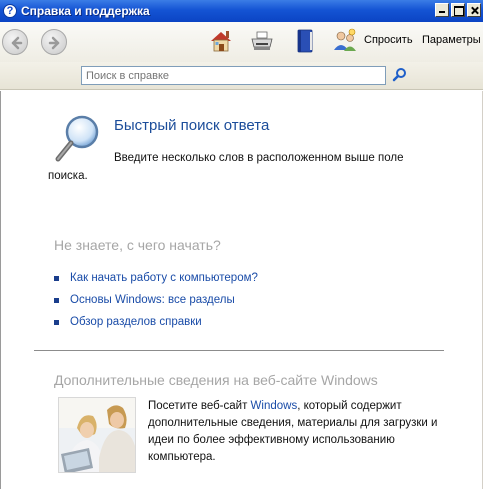 The image size is (483, 489). What do you see at coordinates (388, 40) in the screenshot?
I see `ask-label: Спросить` at bounding box center [388, 40].